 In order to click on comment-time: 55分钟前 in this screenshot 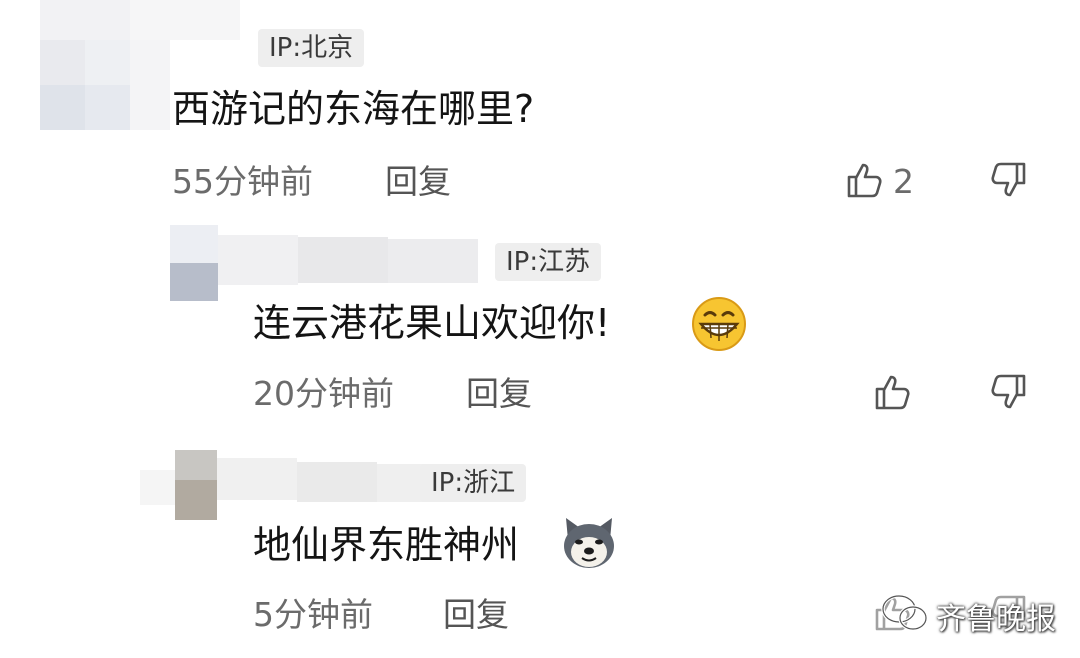, I will do `click(242, 181)`.